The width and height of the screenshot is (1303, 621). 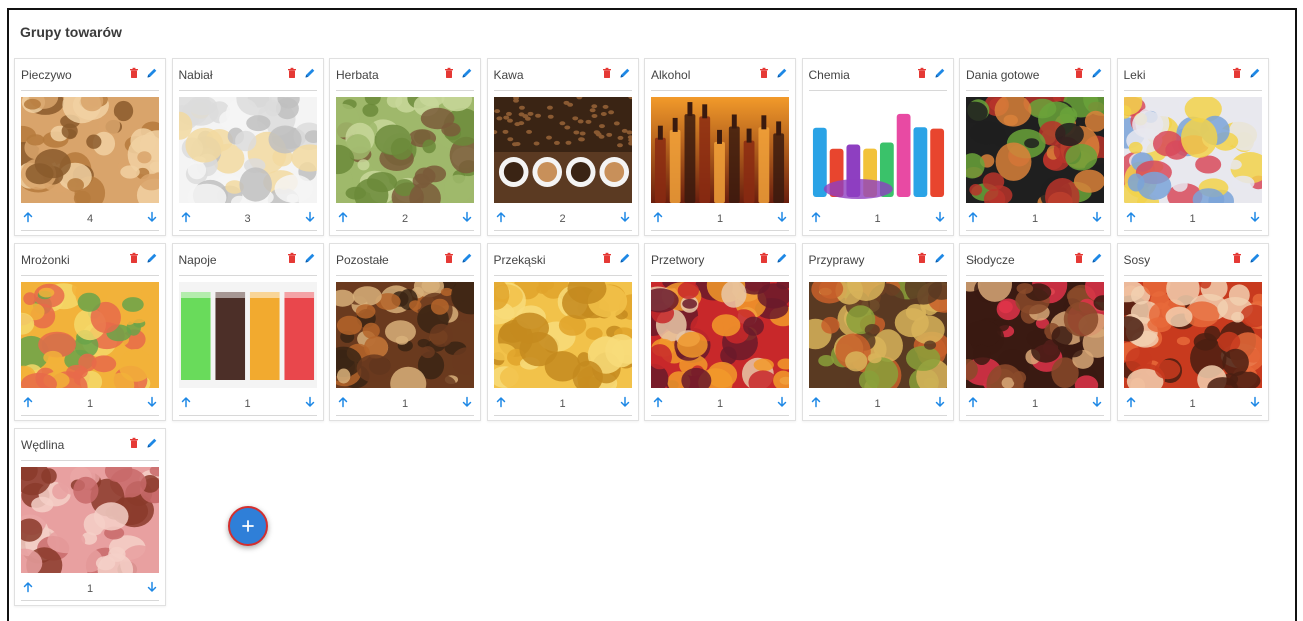 I want to click on arrow-down-icon, so click(x=782, y=404).